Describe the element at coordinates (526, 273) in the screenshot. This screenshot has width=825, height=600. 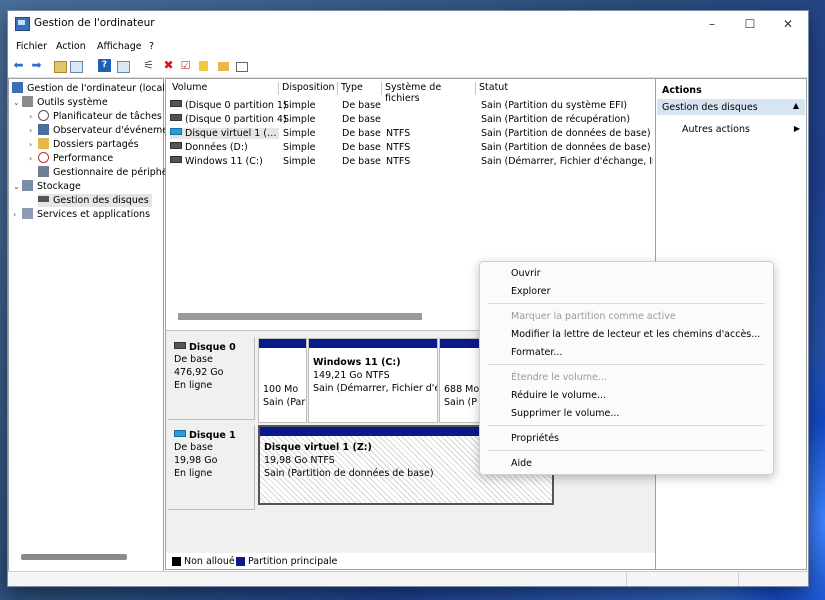
I see `menu-ouvrir: Ouvrir` at that location.